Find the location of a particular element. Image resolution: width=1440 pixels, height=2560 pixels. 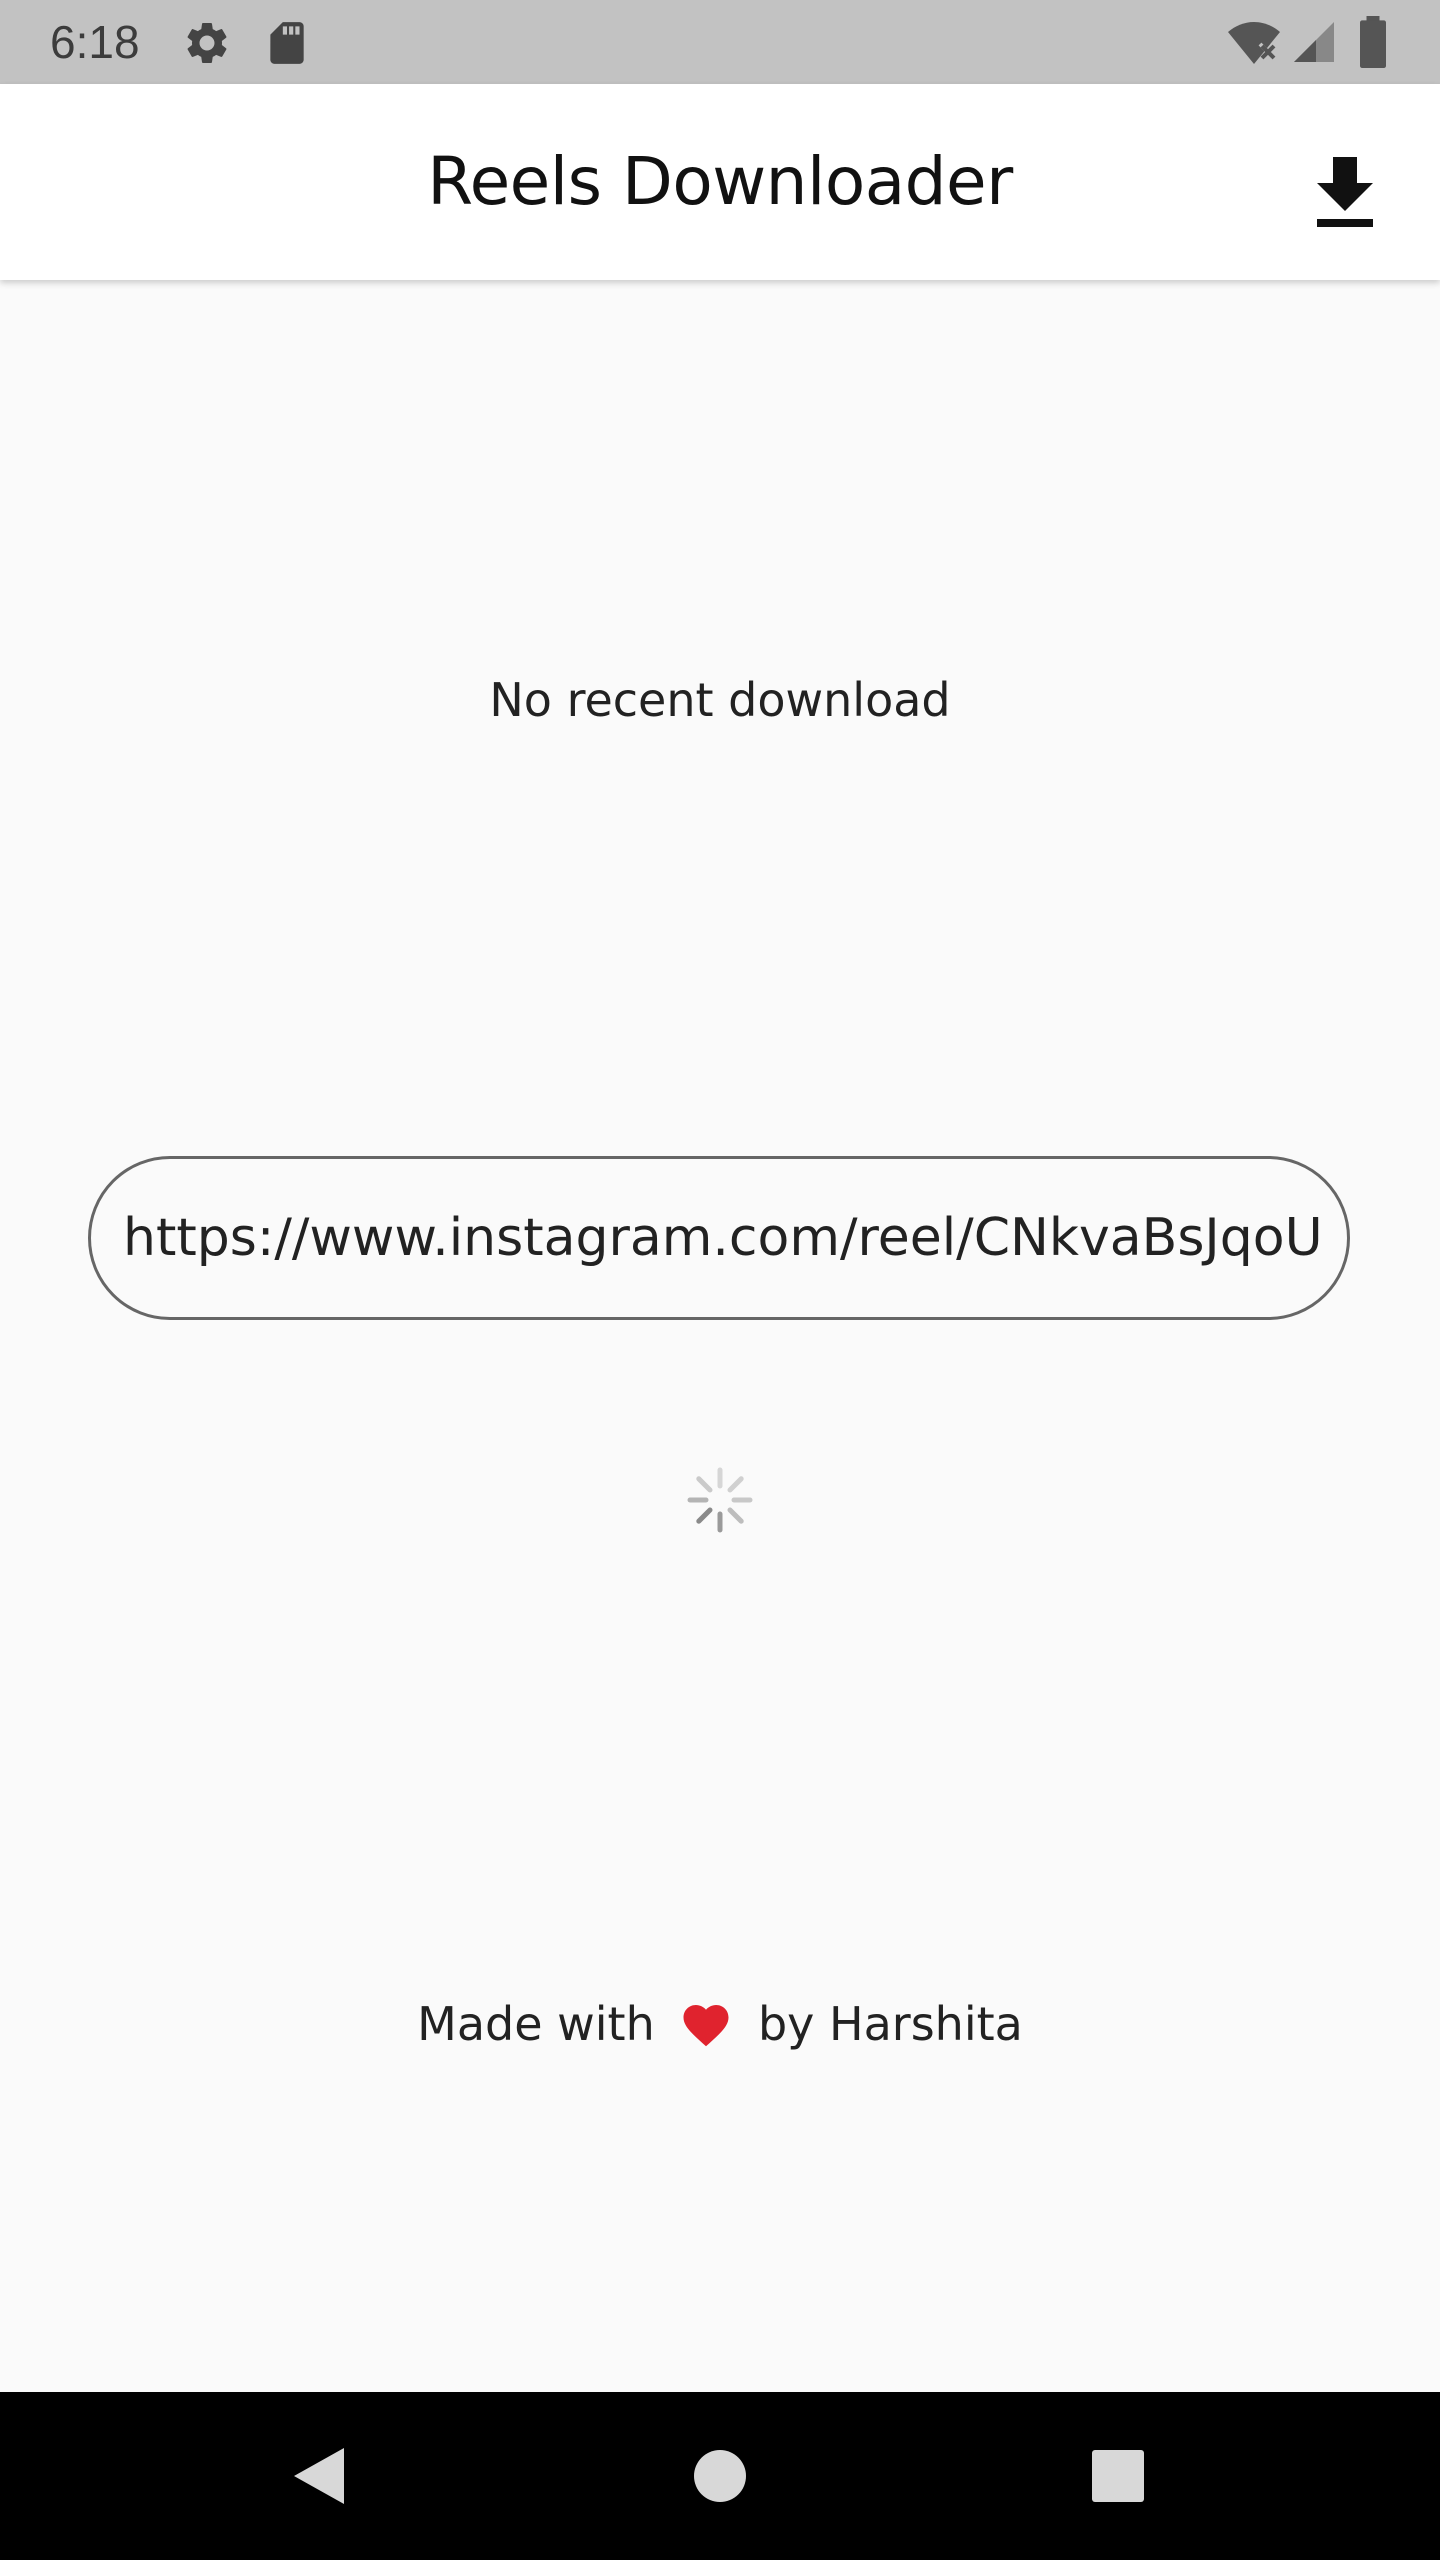

recents-icon is located at coordinates (1118, 2476).